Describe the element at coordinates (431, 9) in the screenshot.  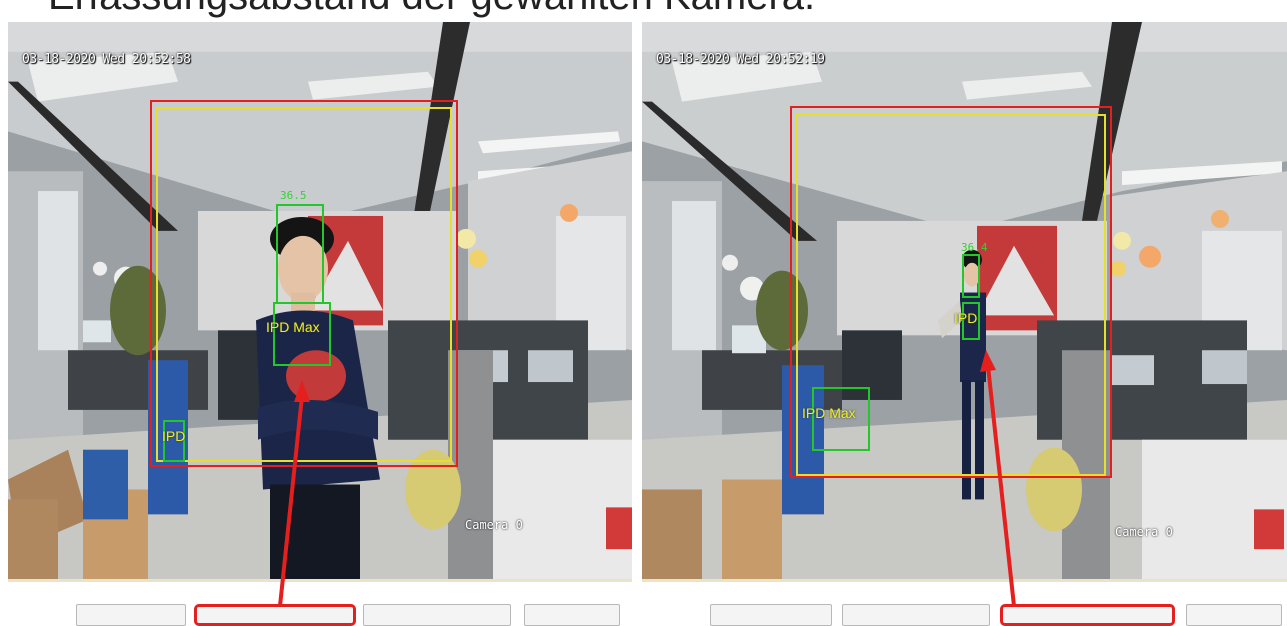
I see `slide-title: Erfassungsabstand der gewählten Kamera.` at that location.